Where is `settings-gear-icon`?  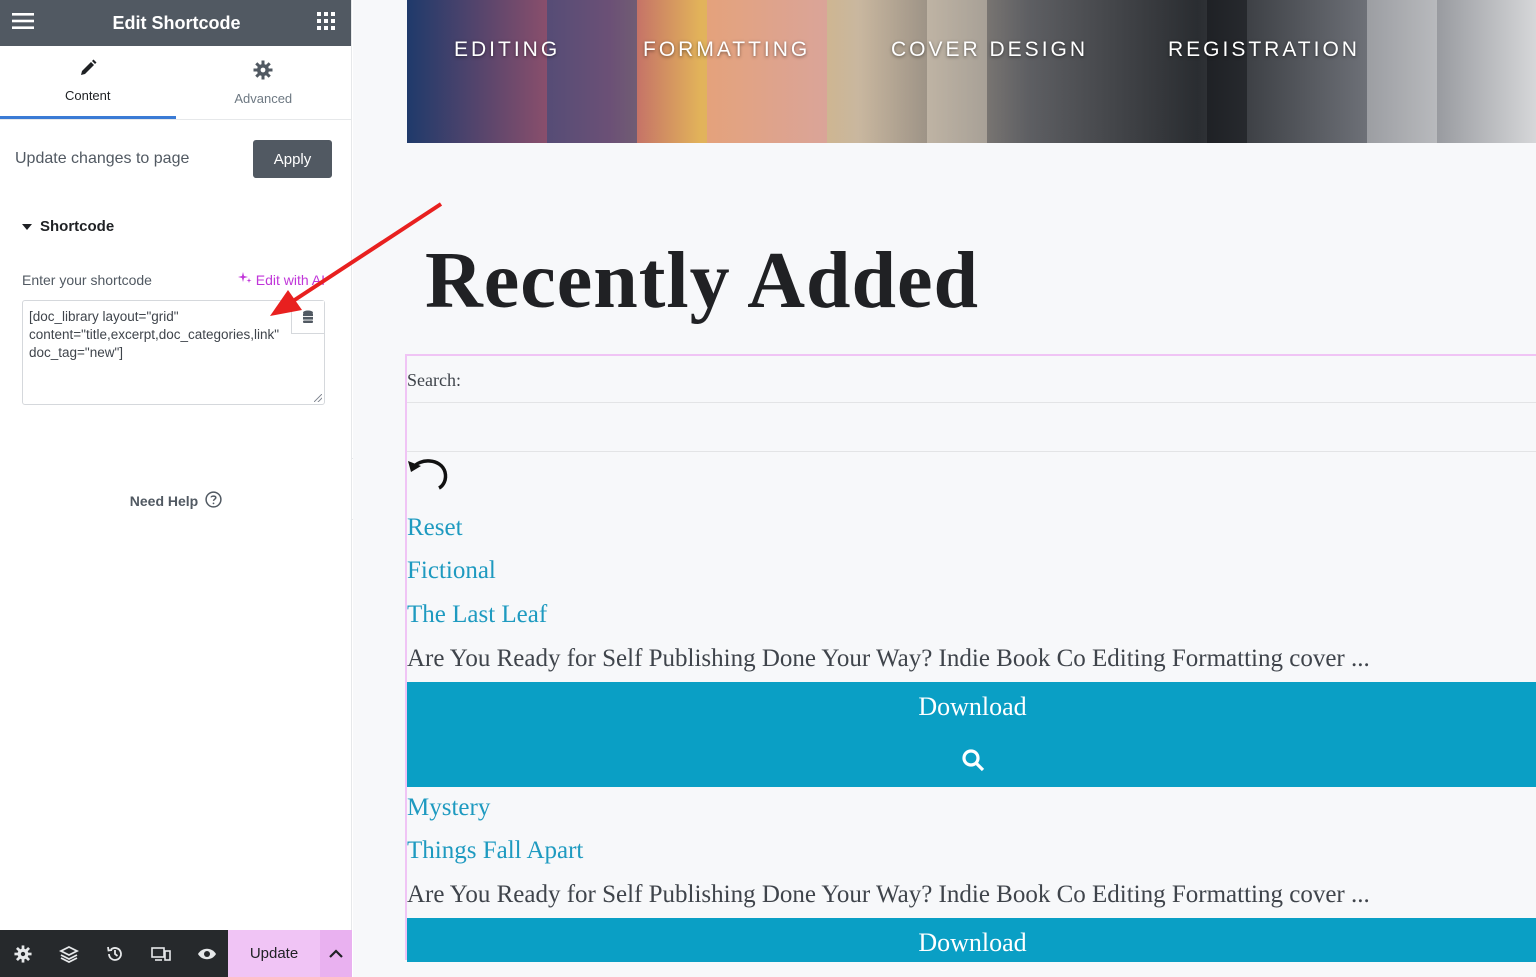 settings-gear-icon is located at coordinates (23, 953).